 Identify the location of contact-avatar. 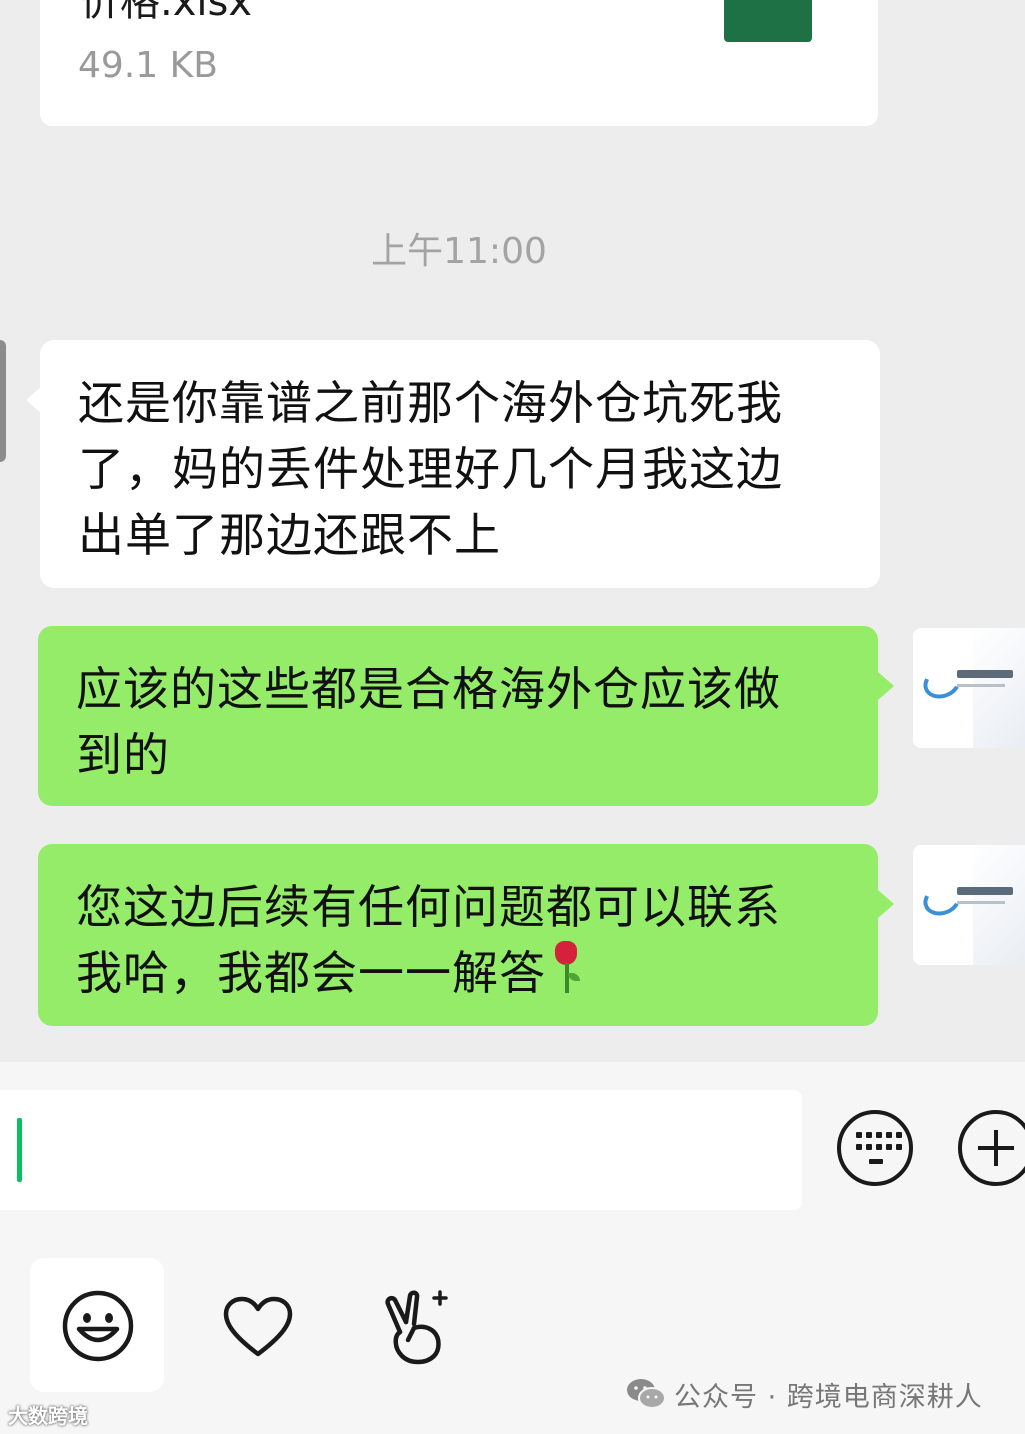
(3, 401).